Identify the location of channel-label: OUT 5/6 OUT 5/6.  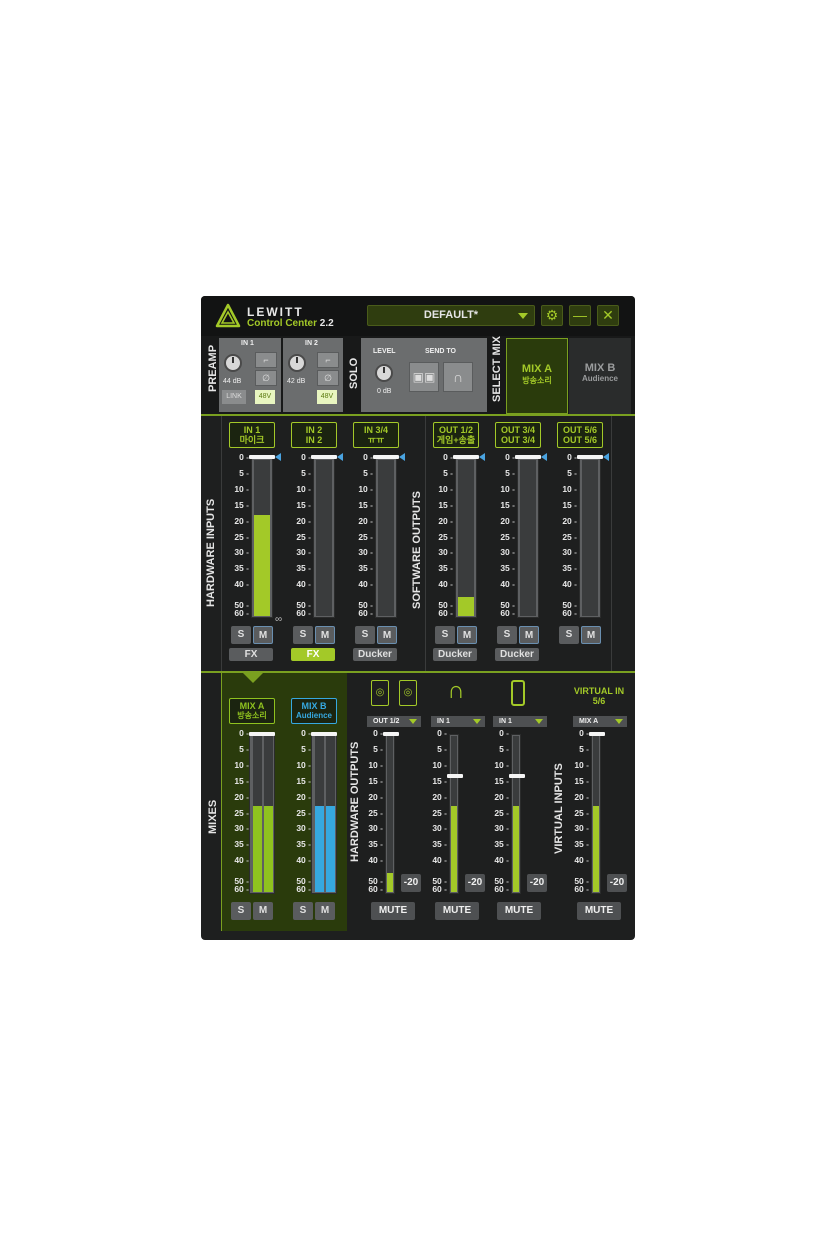
(580, 435).